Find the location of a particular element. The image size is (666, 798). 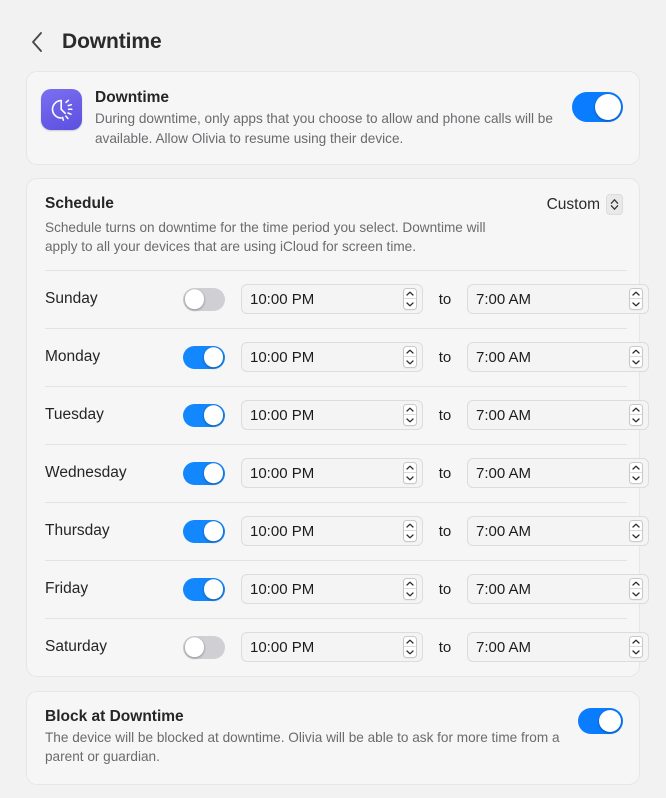

day-label: Sunday is located at coordinates (71, 299).